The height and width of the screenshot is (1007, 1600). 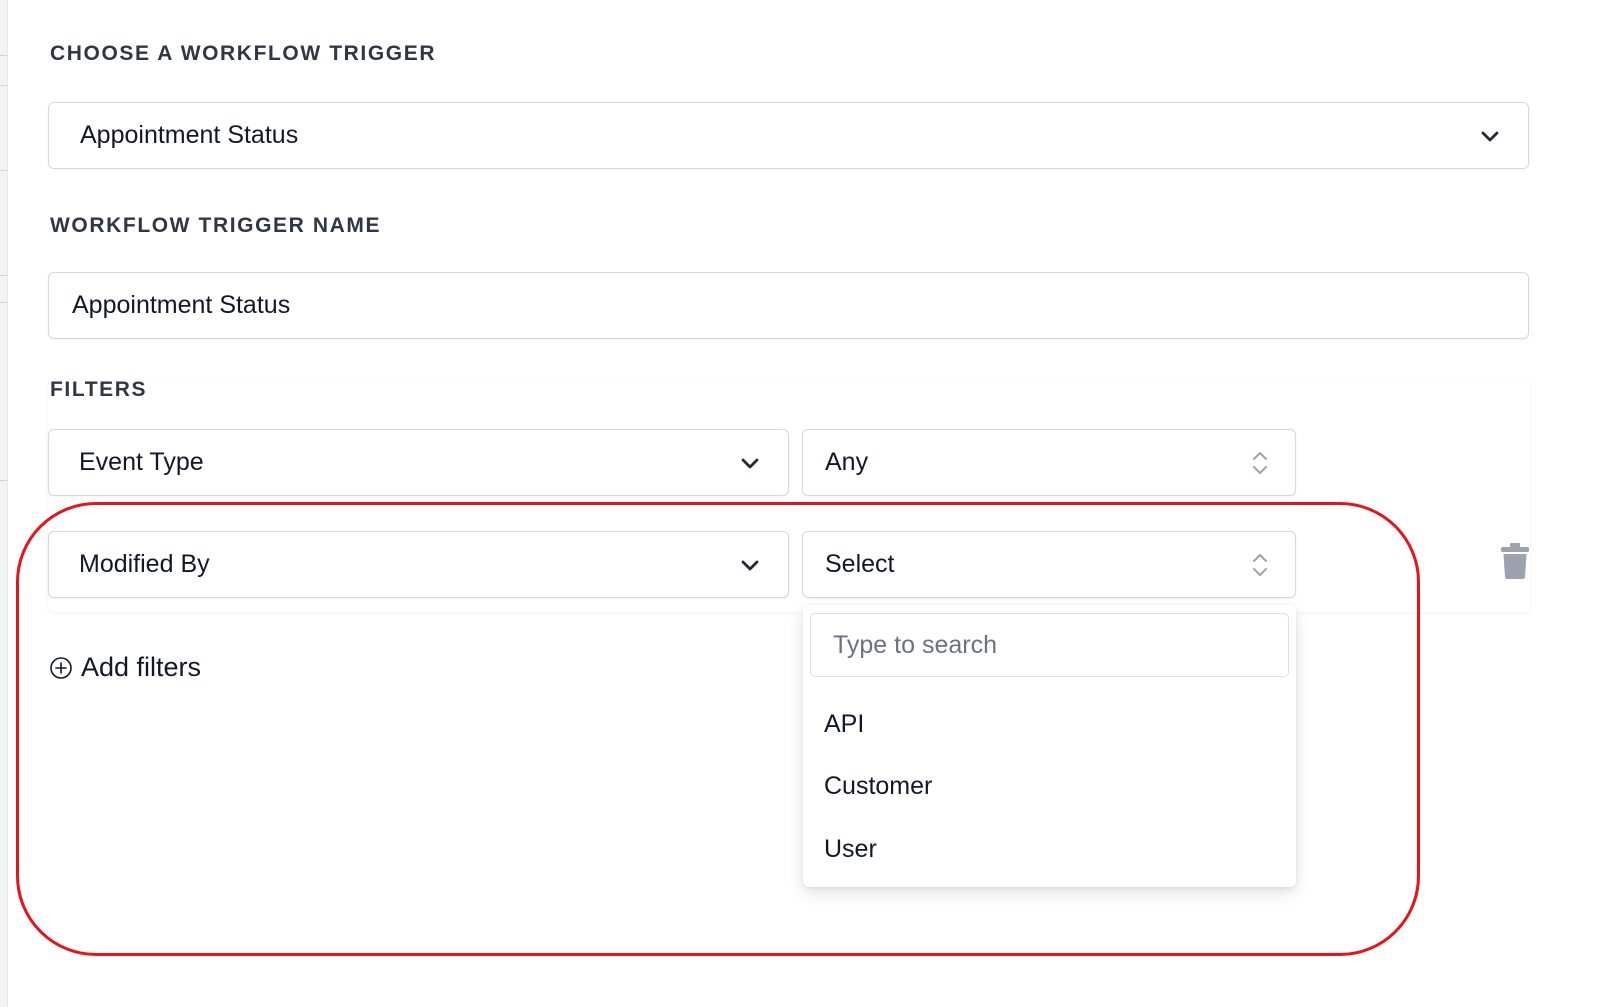 I want to click on add-filters-button: Add filters, so click(x=125, y=667).